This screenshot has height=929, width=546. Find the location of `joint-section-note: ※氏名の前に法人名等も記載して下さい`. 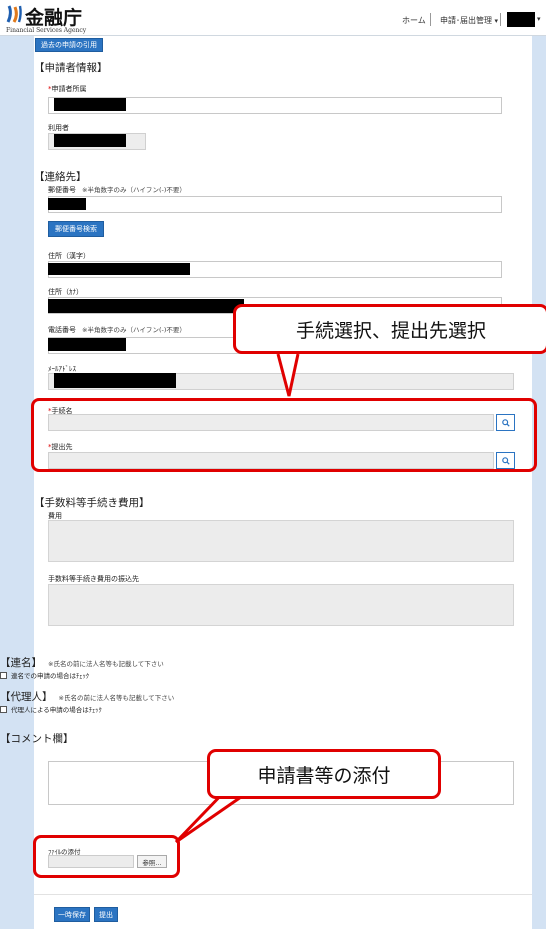

joint-section-note: ※氏名の前に法人名等も記載して下さい is located at coordinates (106, 664).